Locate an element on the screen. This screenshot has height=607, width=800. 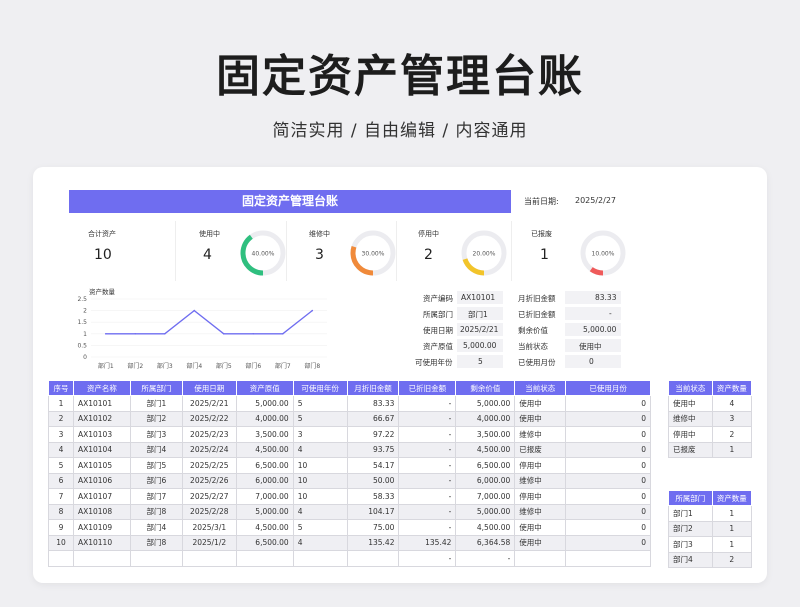
table-cell: 6,000.00 is located at coordinates (485, 480).